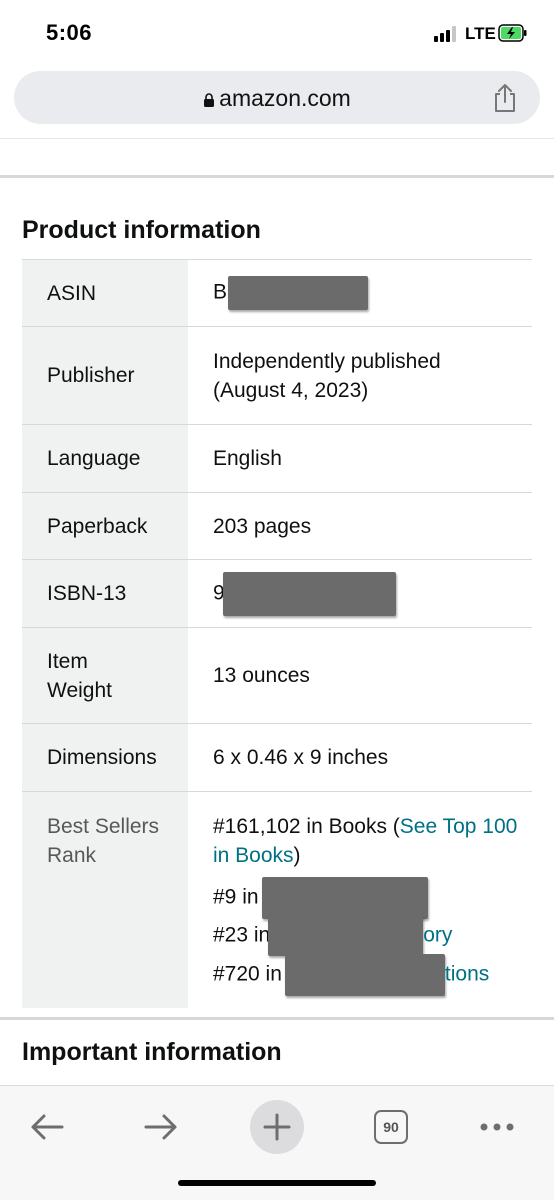 This screenshot has height=1200, width=554. Describe the element at coordinates (306, 826) in the screenshot. I see `main-rank-text: #161,102 in Books (` at that location.